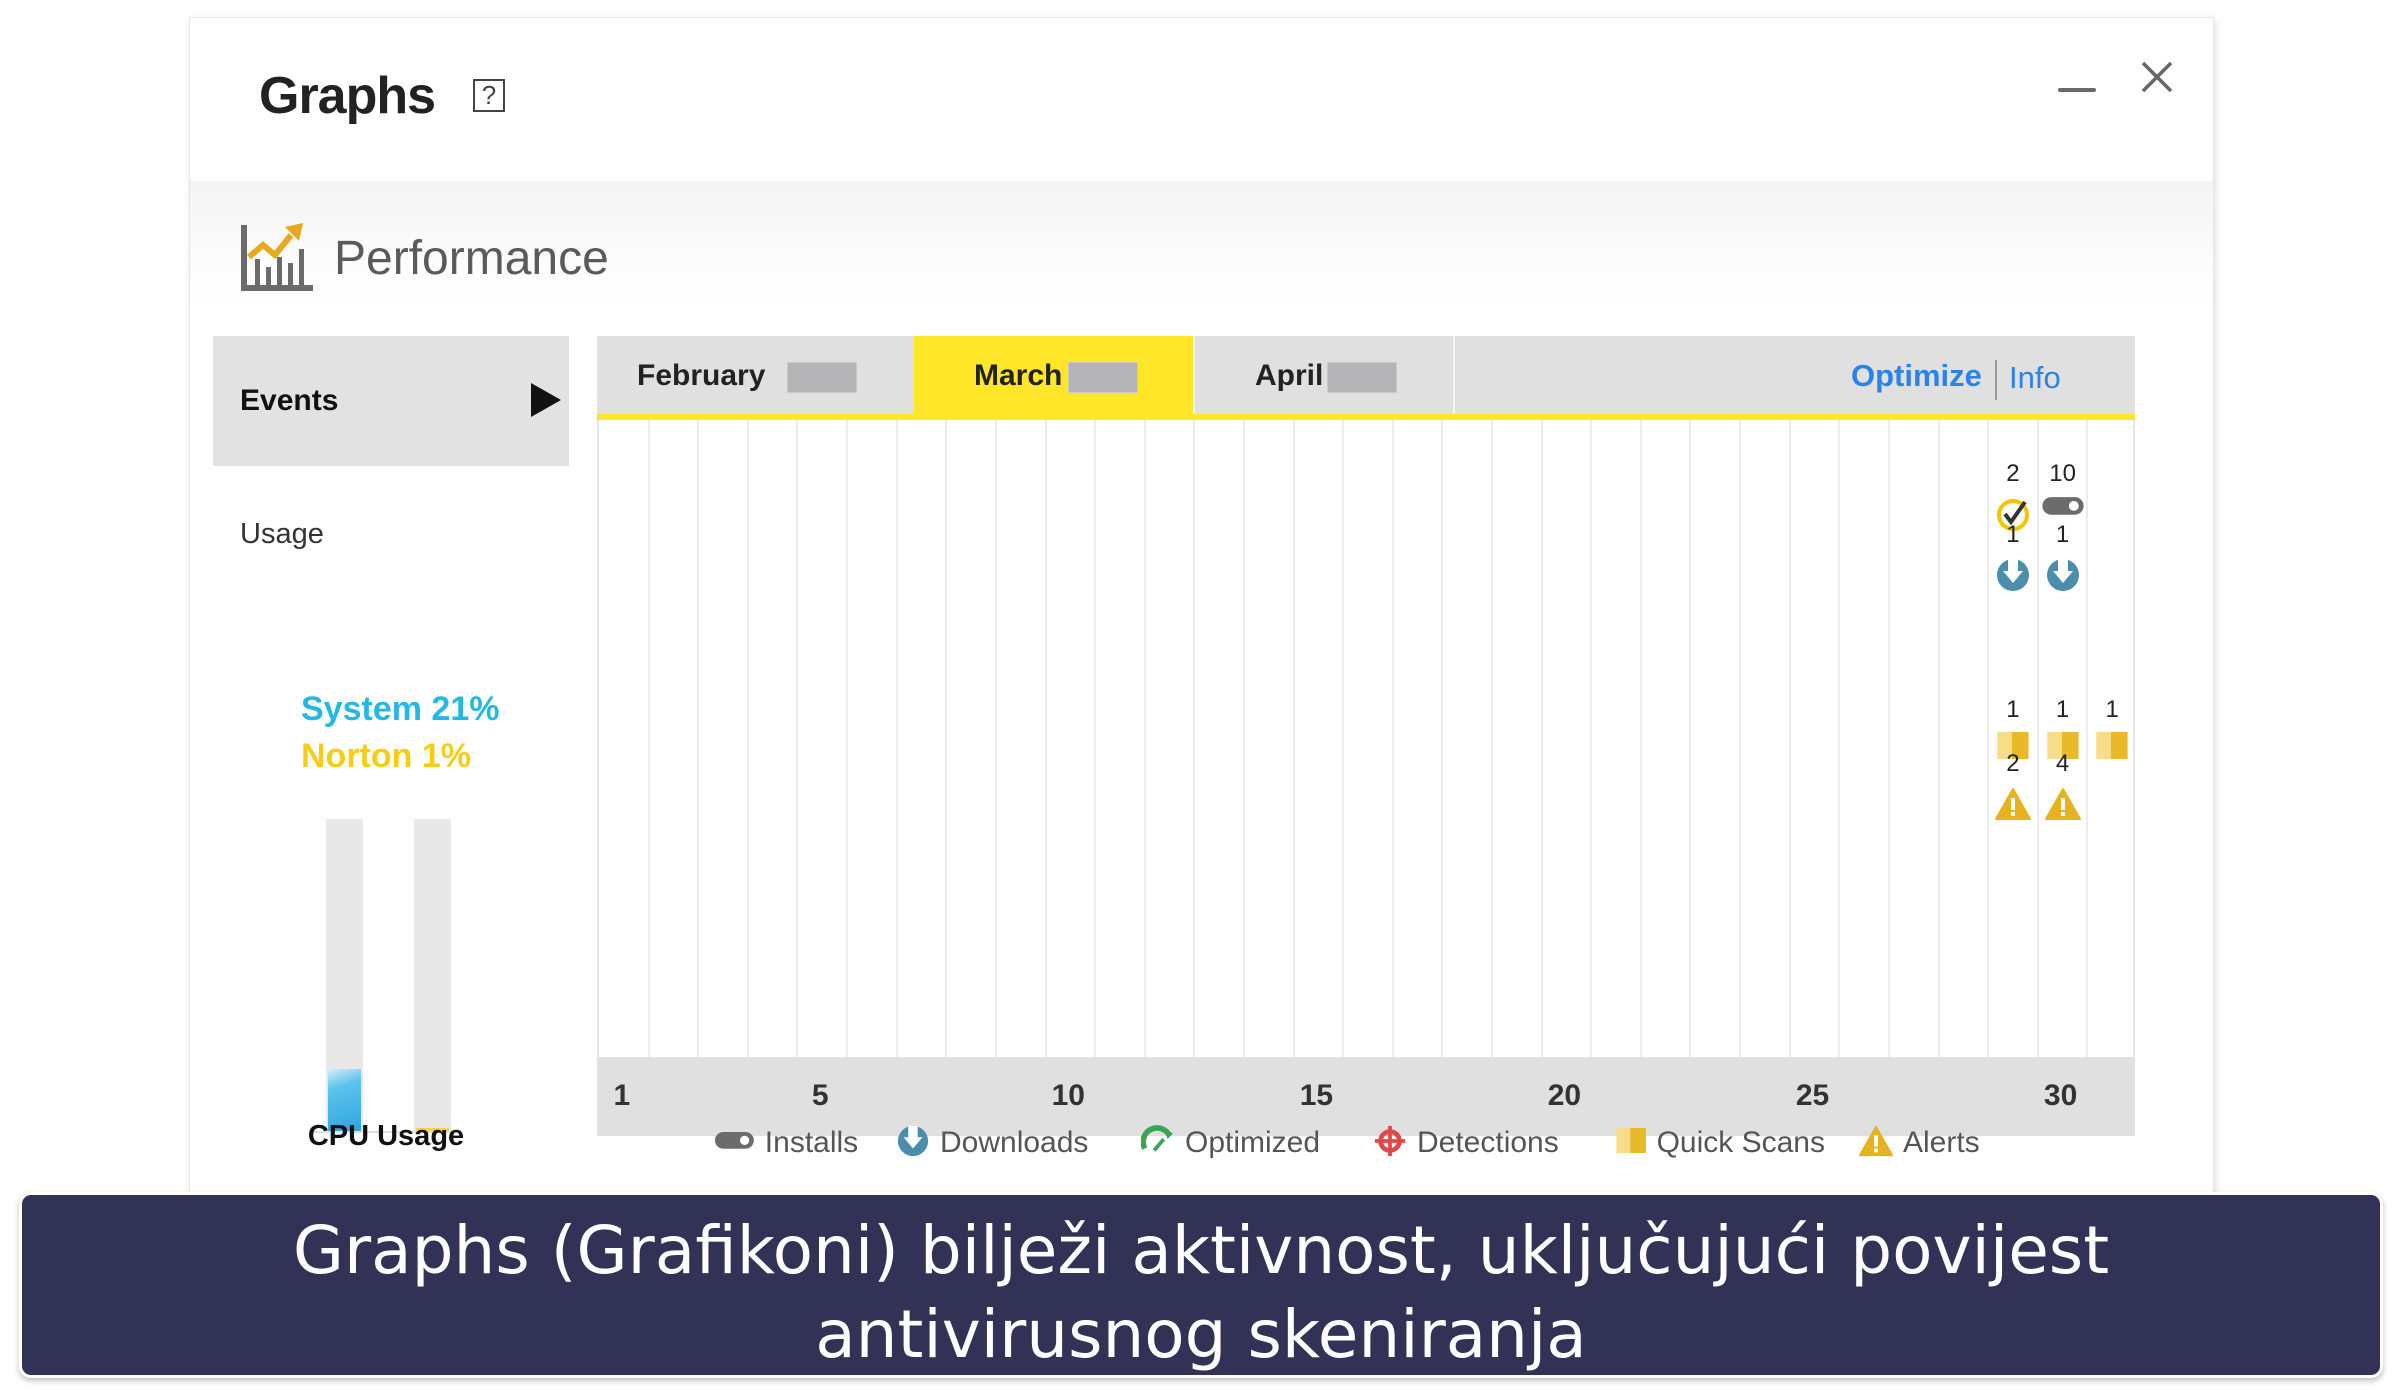 The height and width of the screenshot is (1390, 2399). What do you see at coordinates (1201, 1334) in the screenshot?
I see `caption-line-2: antivirusnog skeniranja` at bounding box center [1201, 1334].